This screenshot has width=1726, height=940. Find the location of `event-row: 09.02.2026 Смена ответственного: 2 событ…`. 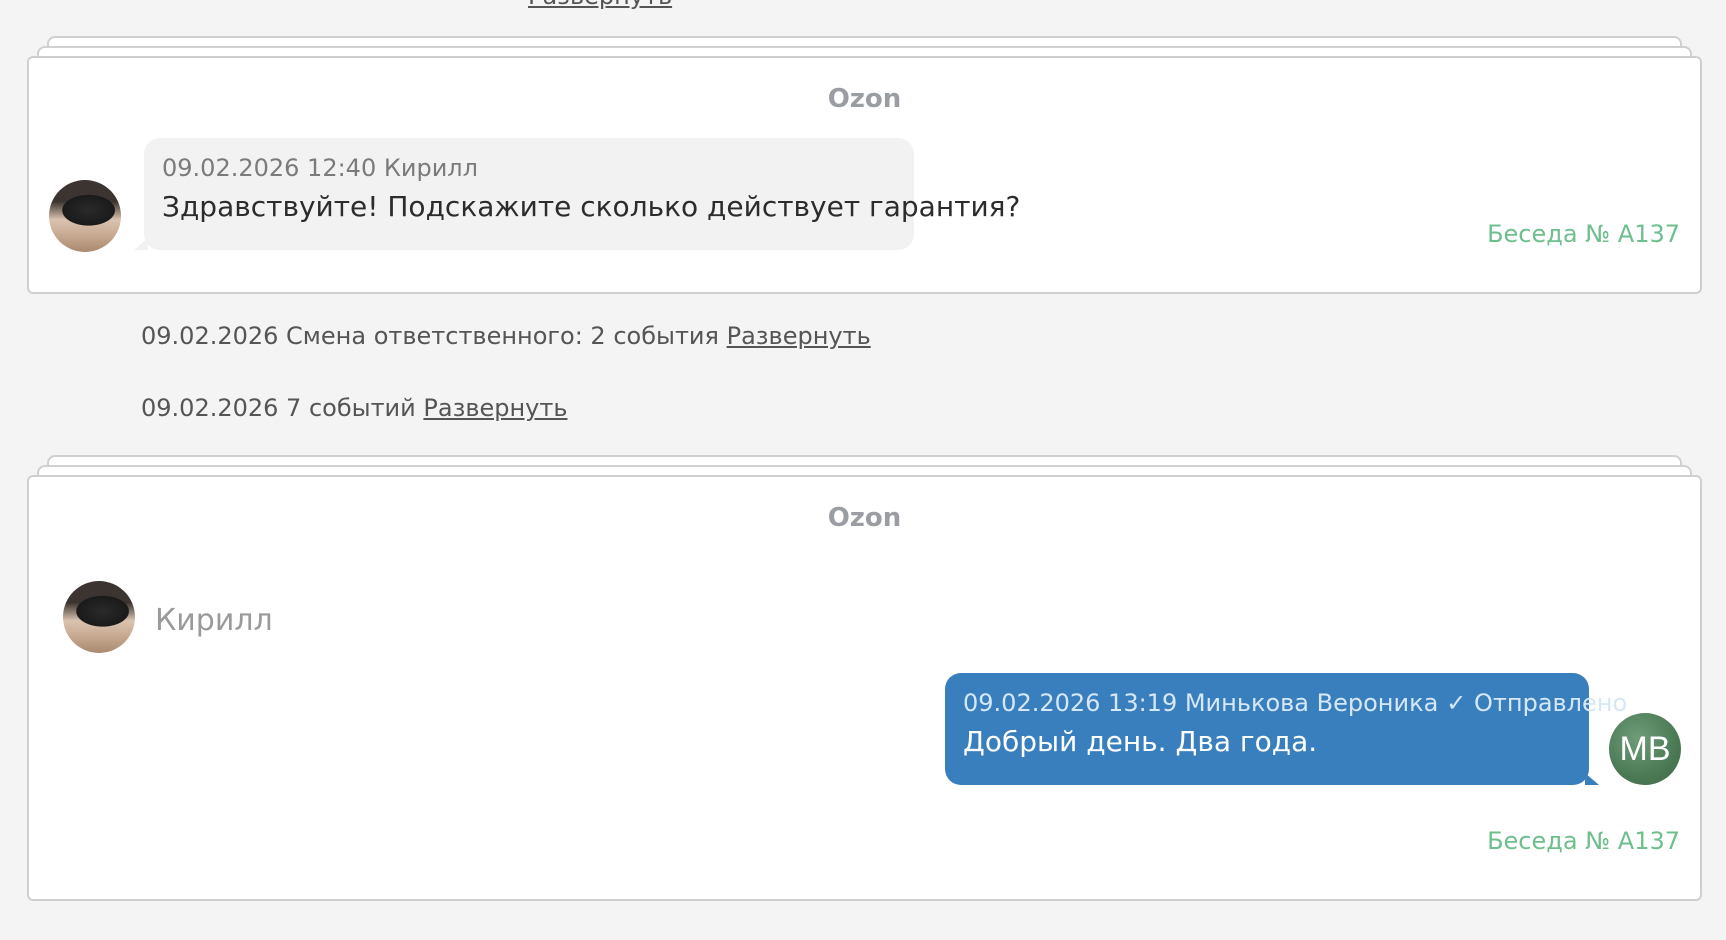

event-row: 09.02.2026 Смена ответственного: 2 событ… is located at coordinates (506, 336).